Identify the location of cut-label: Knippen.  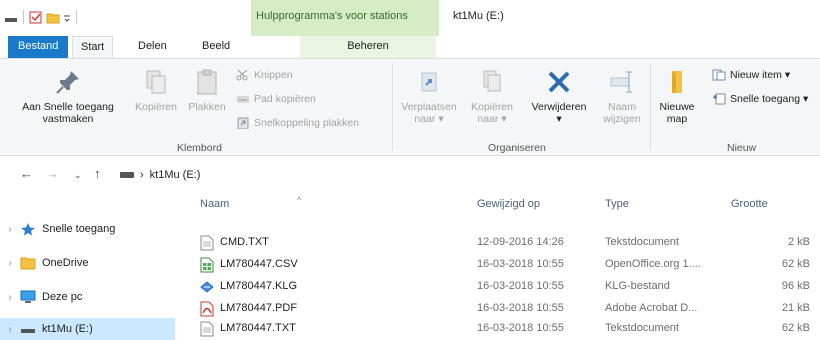
(273, 75).